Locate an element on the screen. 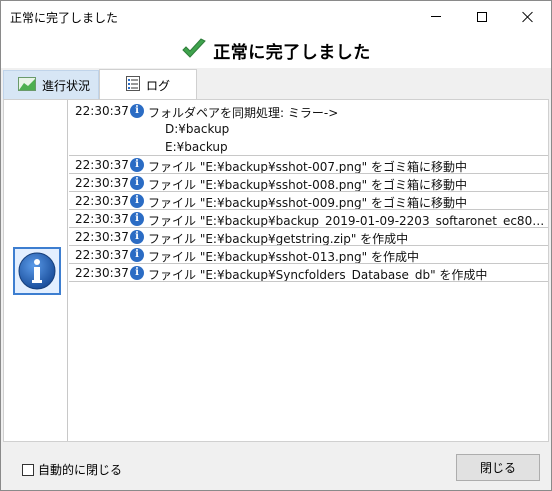 Image resolution: width=552 pixels, height=491 pixels. tab-progress: 進行状況 is located at coordinates (51, 84).